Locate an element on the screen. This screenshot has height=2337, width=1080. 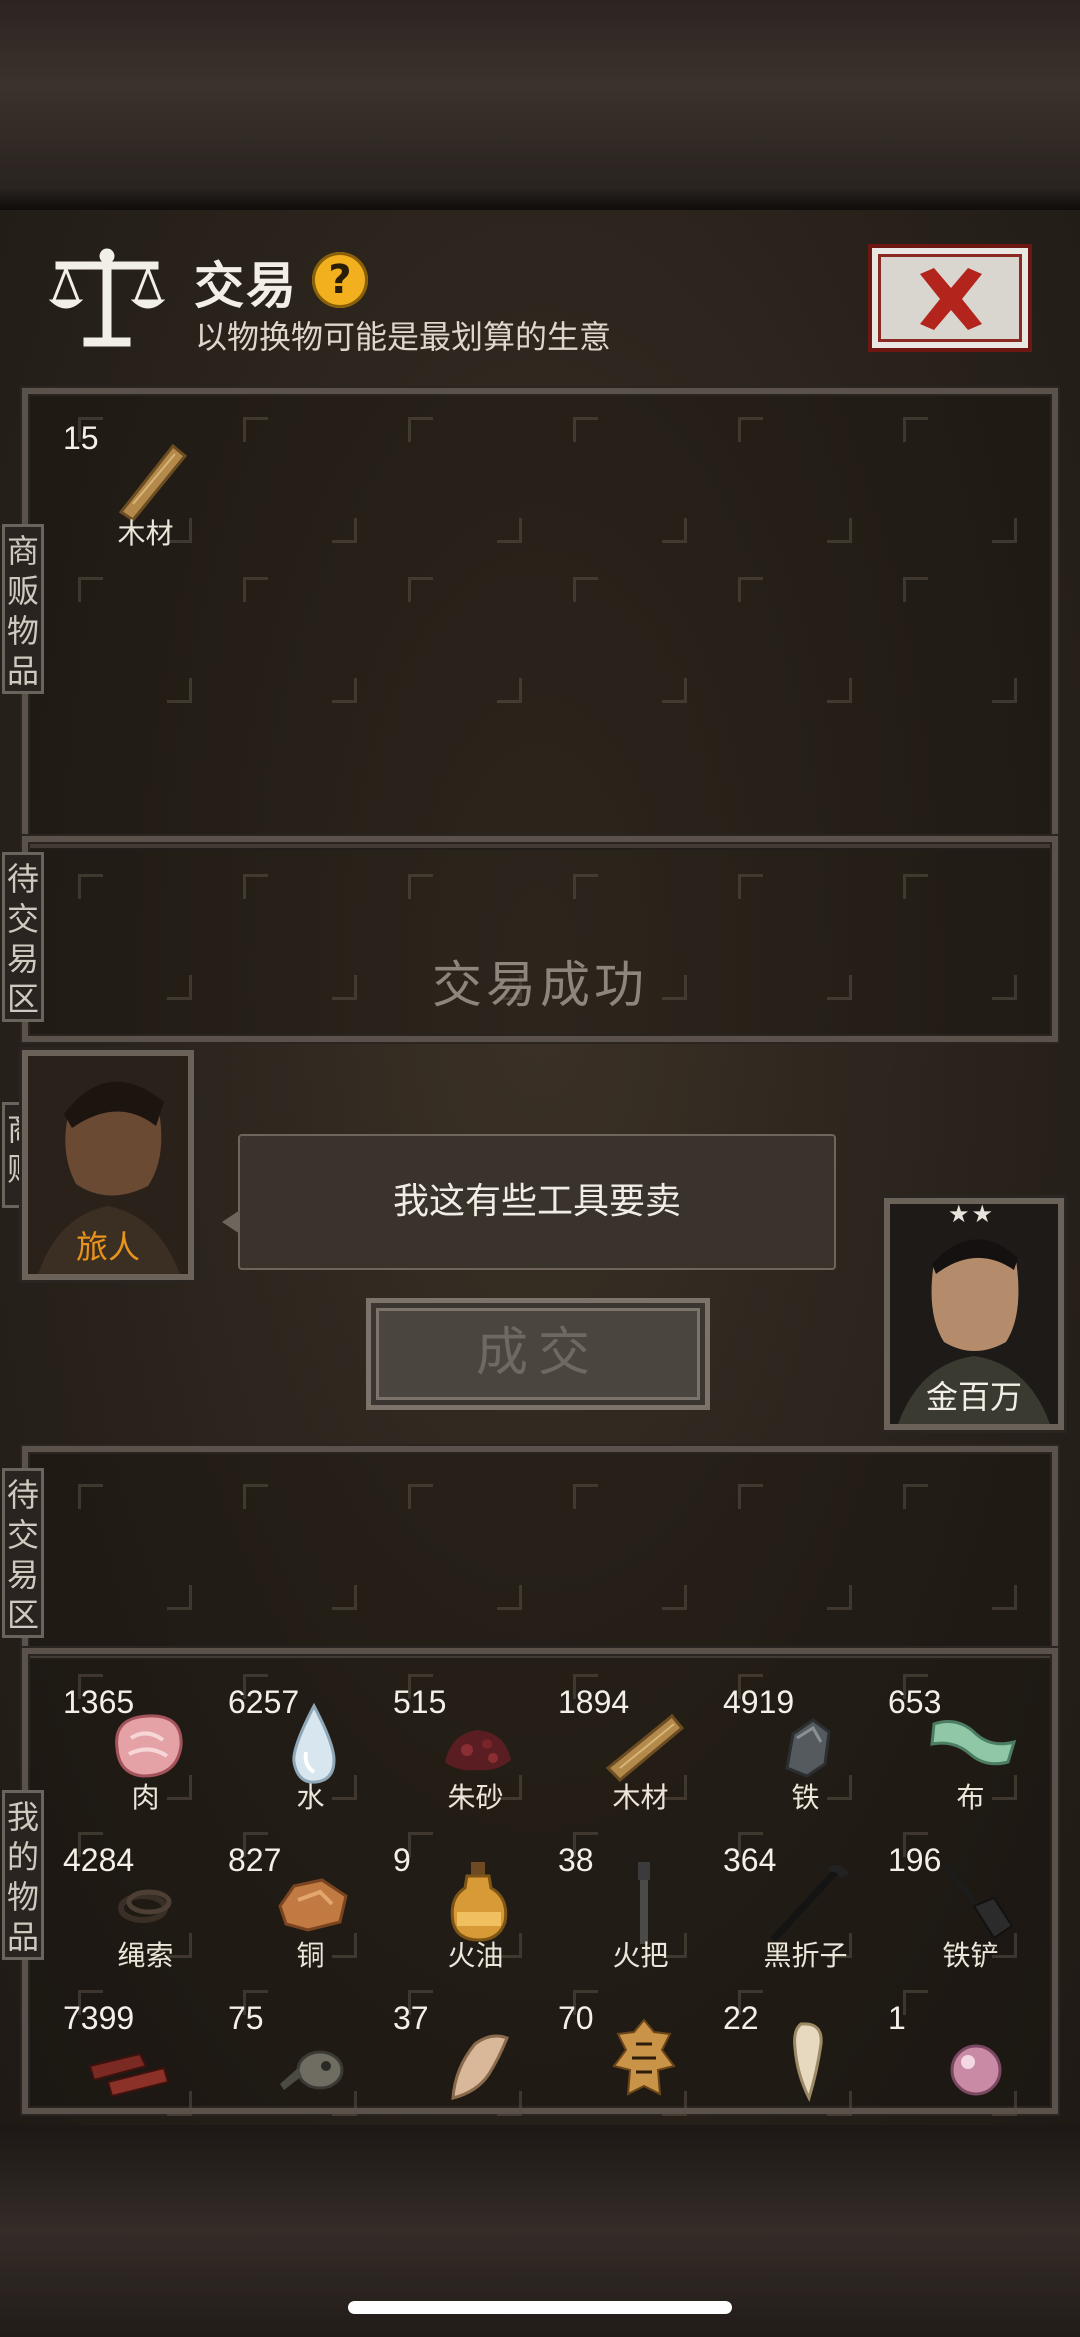
jerky-icon is located at coordinates (129, 2075).